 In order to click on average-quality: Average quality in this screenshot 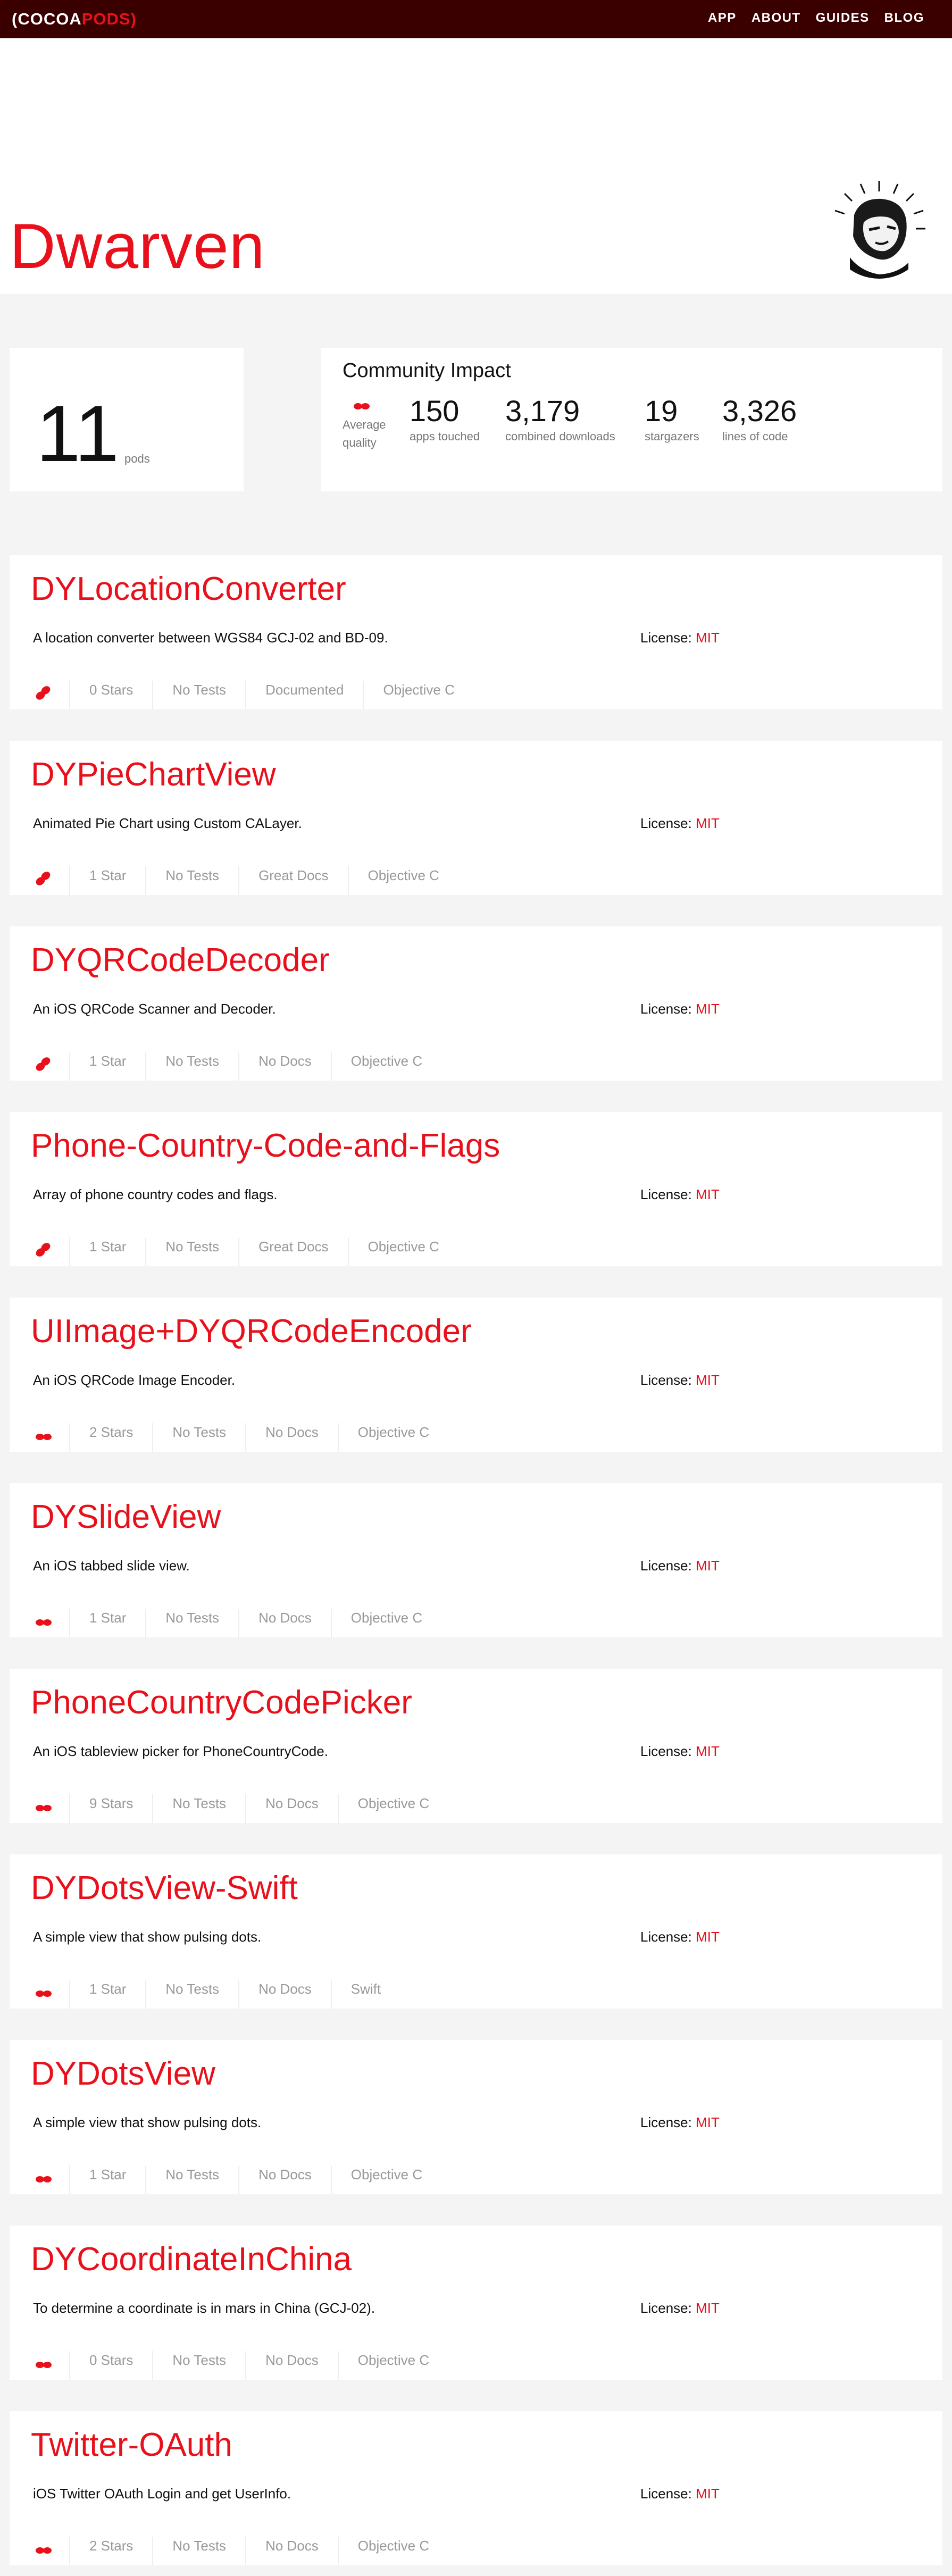, I will do `click(372, 426)`.